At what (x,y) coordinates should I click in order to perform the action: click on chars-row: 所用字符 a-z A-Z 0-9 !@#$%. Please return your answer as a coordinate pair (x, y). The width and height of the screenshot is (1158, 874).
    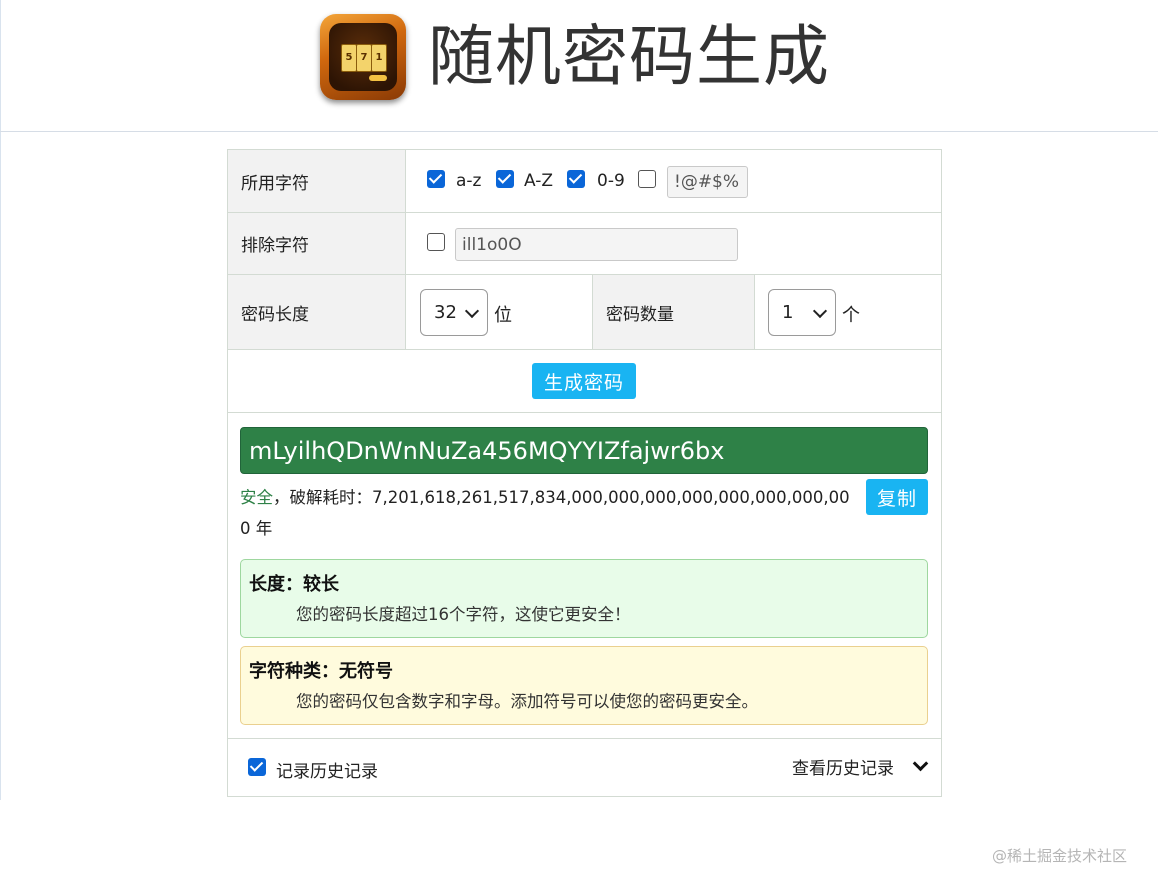
    Looking at the image, I should click on (584, 181).